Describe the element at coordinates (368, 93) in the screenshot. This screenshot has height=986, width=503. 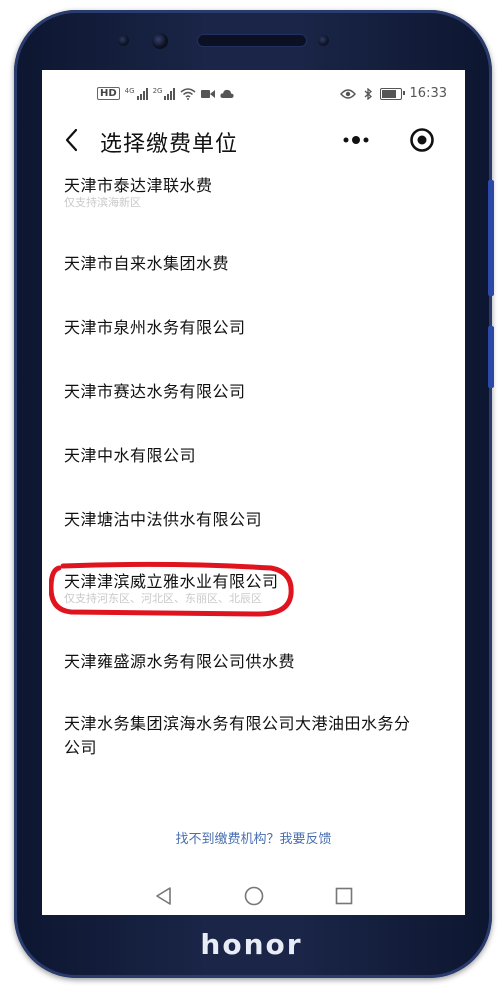
I see `bluetooth-icon` at that location.